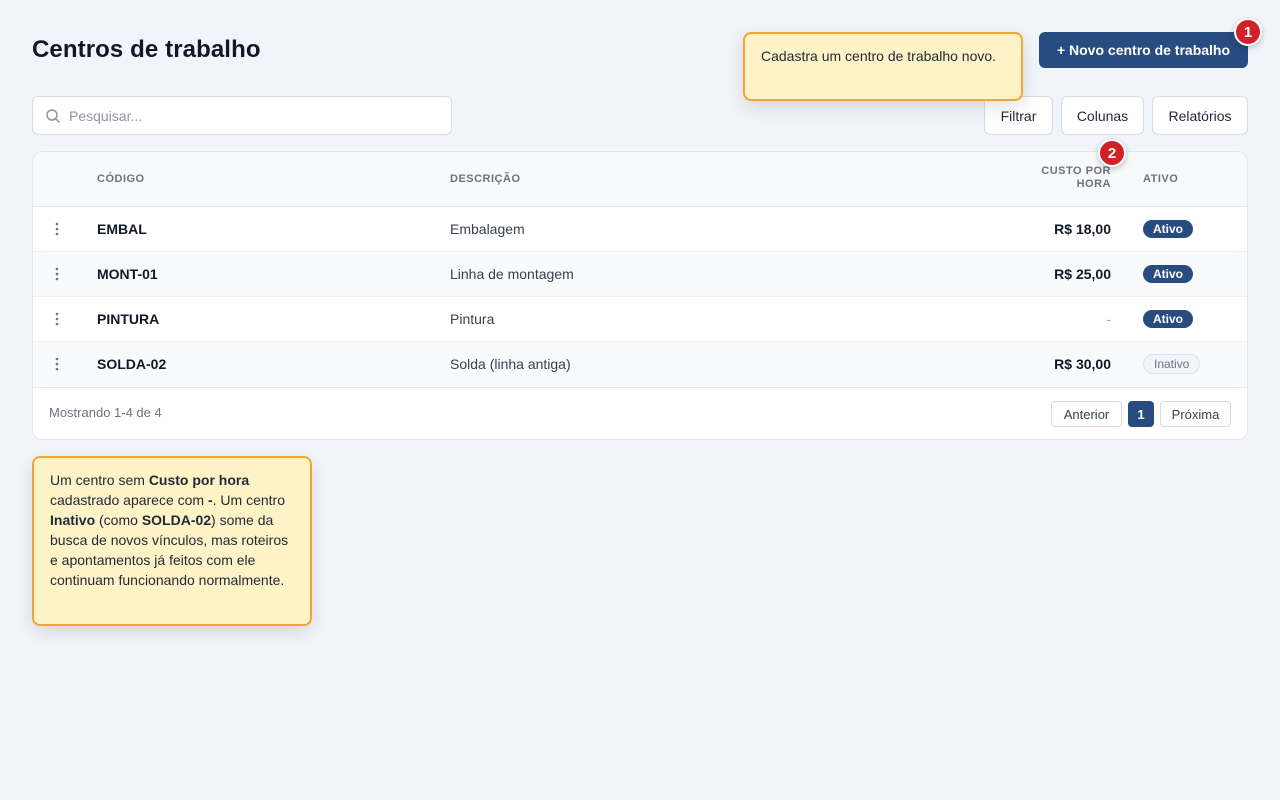 The height and width of the screenshot is (800, 1280). I want to click on column-header-cost: CUSTO POR HORA, so click(1072, 178).